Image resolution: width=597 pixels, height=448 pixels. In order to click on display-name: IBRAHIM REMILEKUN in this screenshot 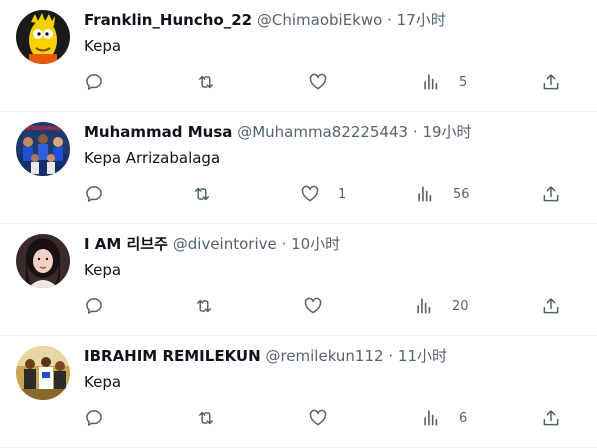, I will do `click(172, 356)`.